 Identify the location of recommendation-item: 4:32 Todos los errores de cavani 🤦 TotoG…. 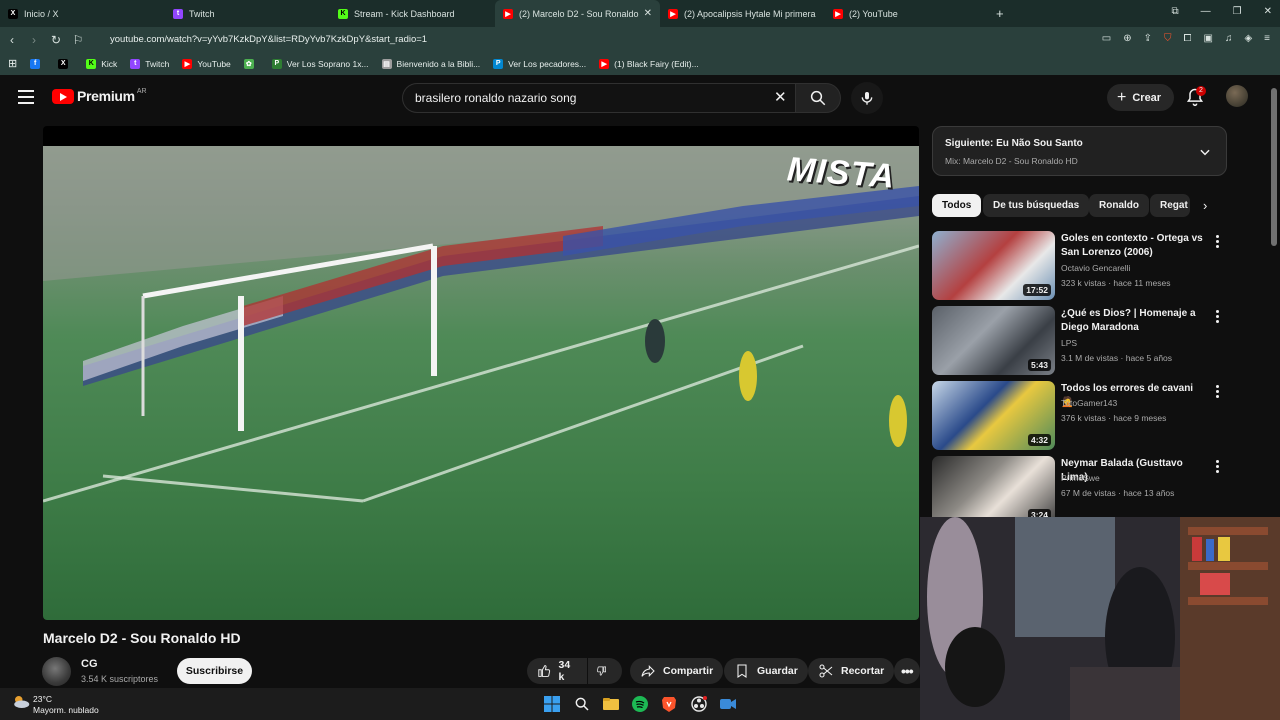
(1082, 416).